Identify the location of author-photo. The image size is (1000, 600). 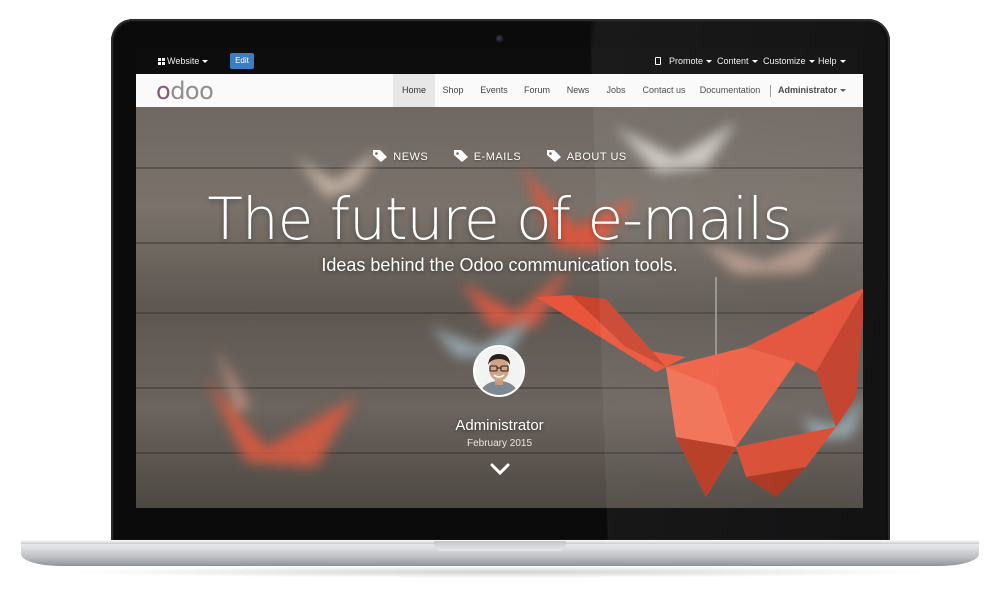
(499, 371).